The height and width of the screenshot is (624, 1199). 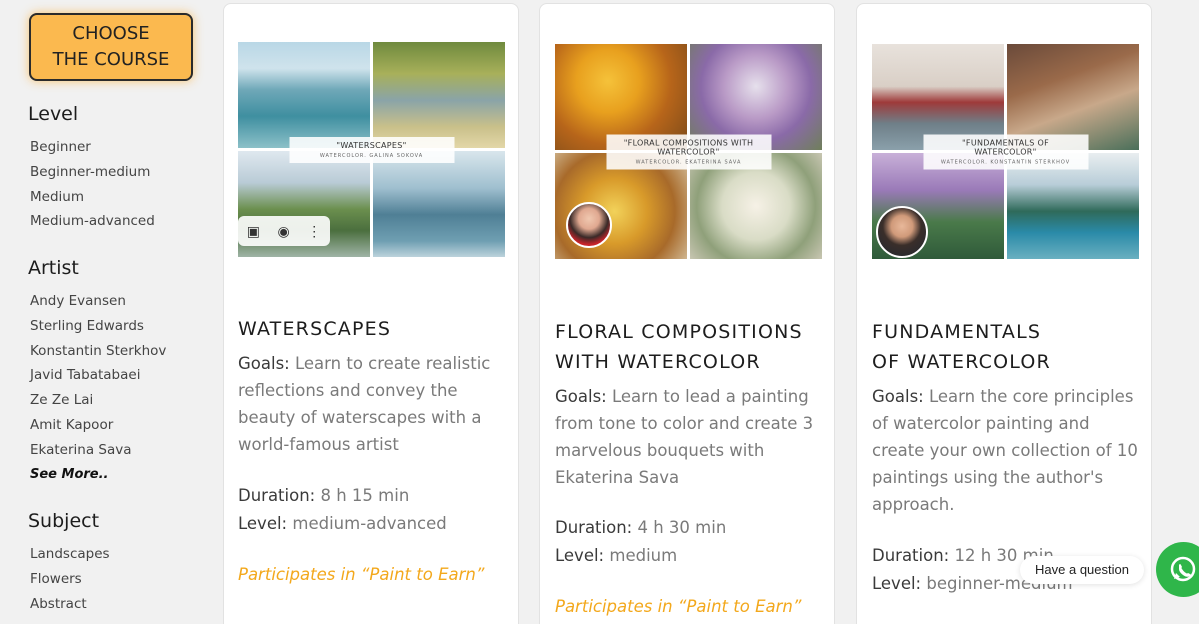 What do you see at coordinates (111, 59) in the screenshot?
I see `choose-line-2: THE COURSE` at bounding box center [111, 59].